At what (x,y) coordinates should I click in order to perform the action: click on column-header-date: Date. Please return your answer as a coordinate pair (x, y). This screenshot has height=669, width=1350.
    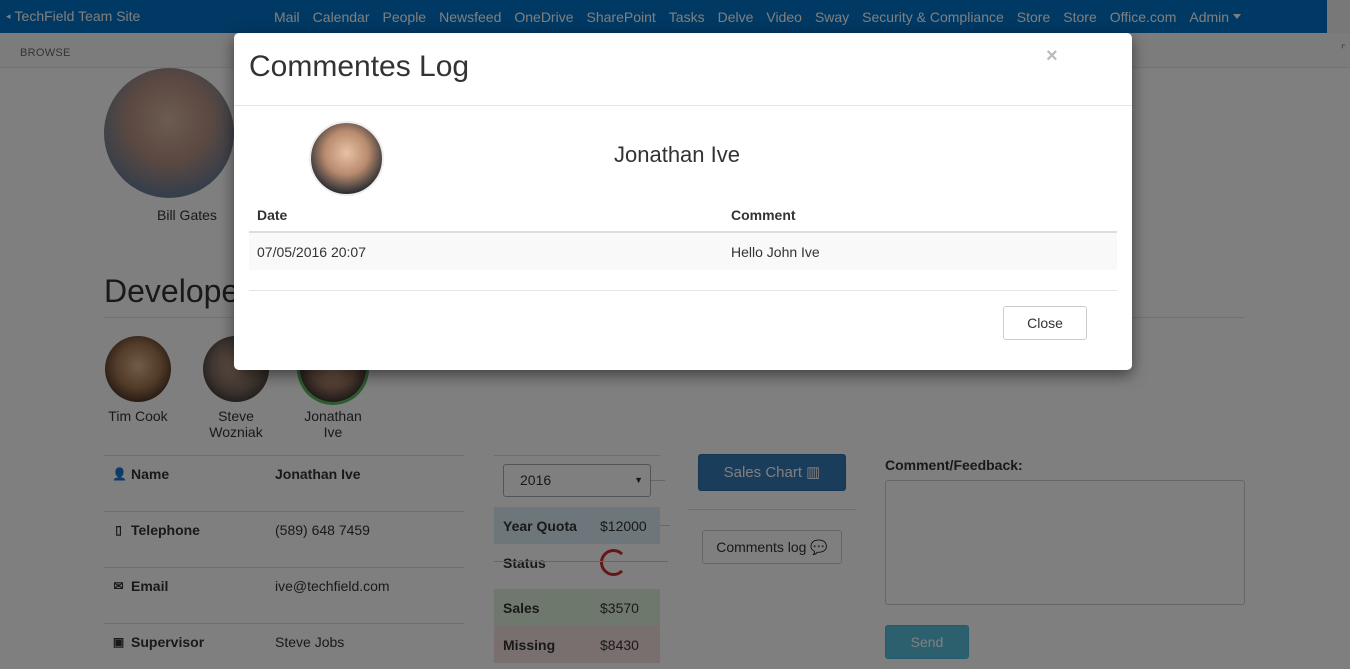
    Looking at the image, I should click on (272, 215).